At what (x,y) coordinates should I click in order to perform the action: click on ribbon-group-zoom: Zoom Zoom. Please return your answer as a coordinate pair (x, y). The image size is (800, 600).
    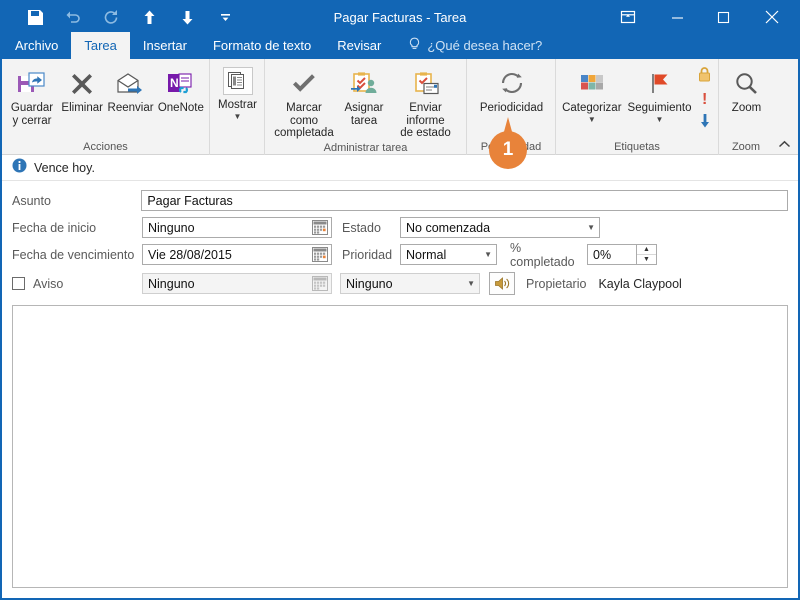
    Looking at the image, I should click on (745, 107).